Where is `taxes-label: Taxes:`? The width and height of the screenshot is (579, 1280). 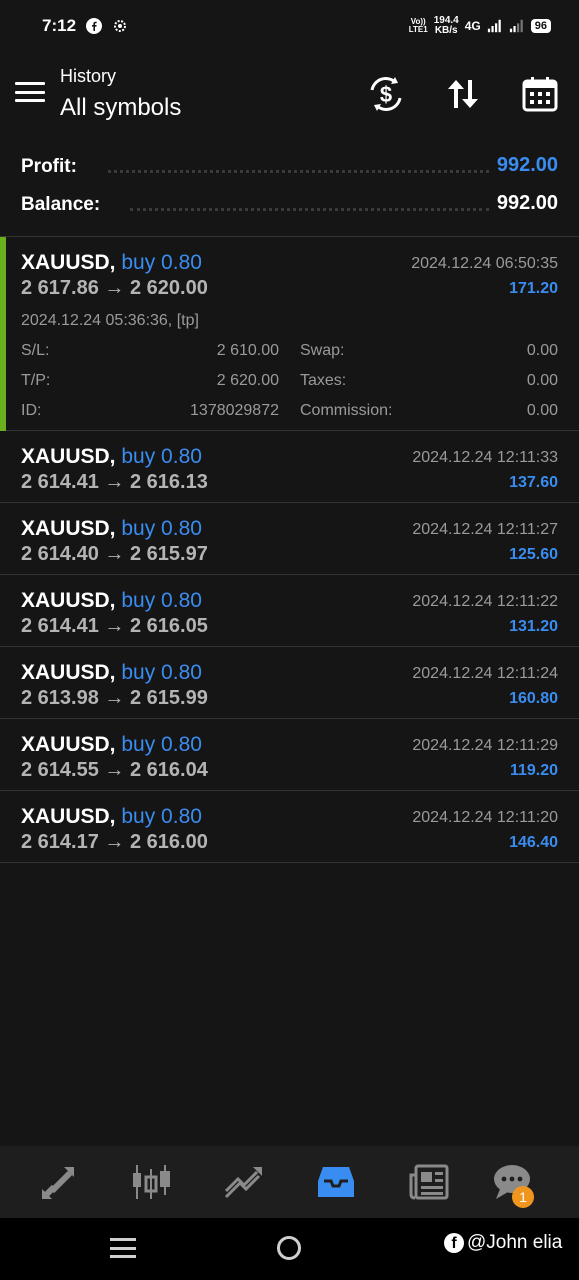 taxes-label: Taxes: is located at coordinates (323, 380).